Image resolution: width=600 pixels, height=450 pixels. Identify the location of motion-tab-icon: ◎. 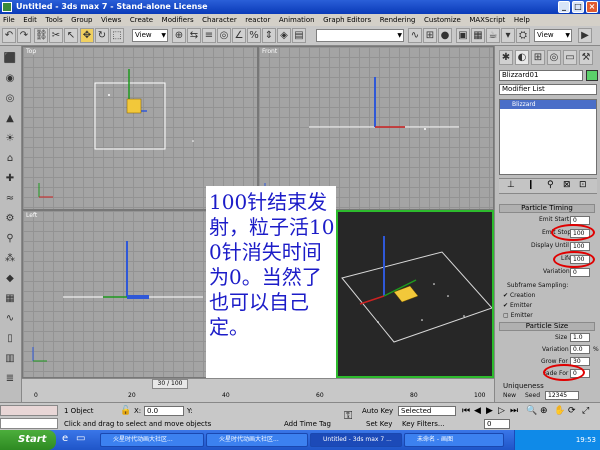
(554, 57).